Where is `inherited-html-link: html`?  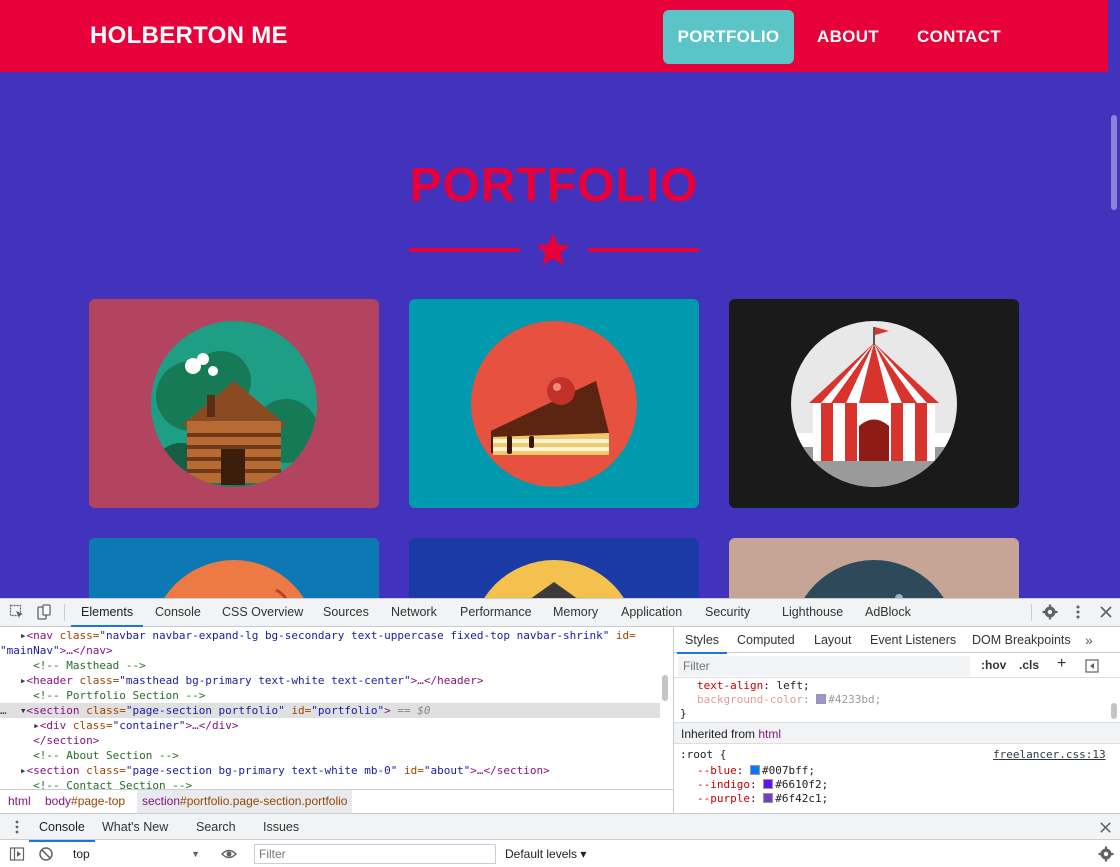 inherited-html-link: html is located at coordinates (769, 734).